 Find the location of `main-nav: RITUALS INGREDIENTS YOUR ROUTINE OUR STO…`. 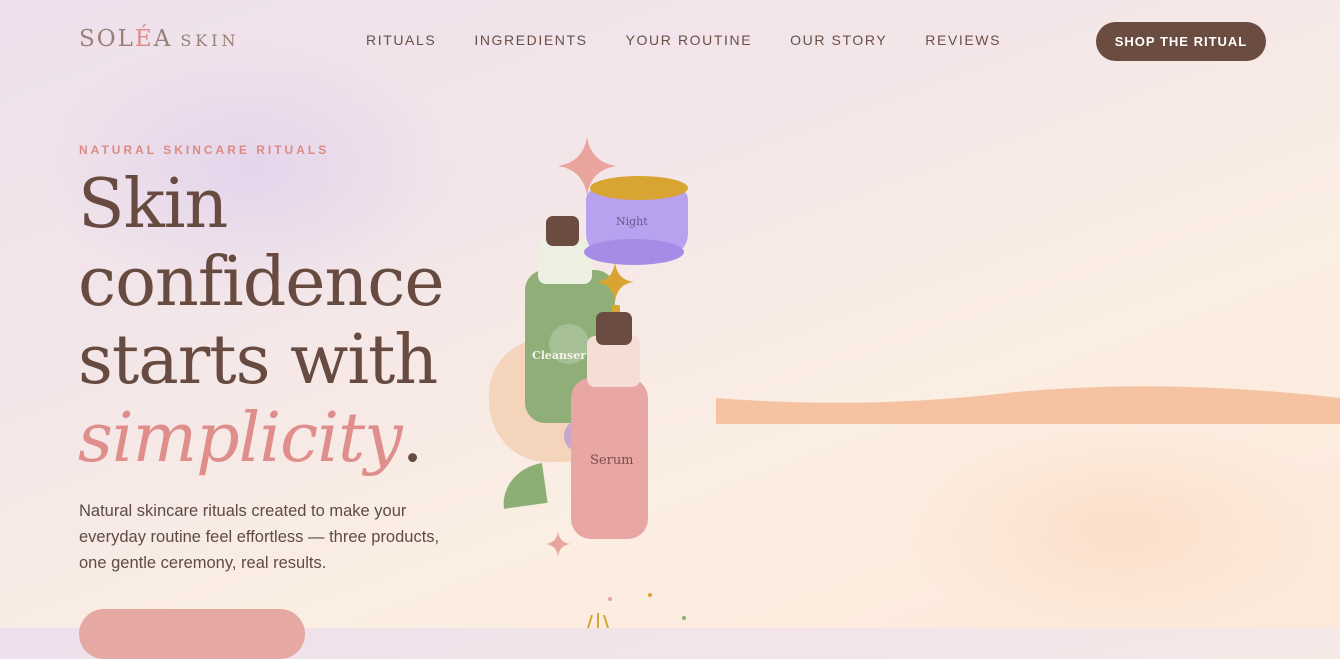

main-nav: RITUALS INGREDIENTS YOUR ROUTINE OUR STO… is located at coordinates (683, 40).